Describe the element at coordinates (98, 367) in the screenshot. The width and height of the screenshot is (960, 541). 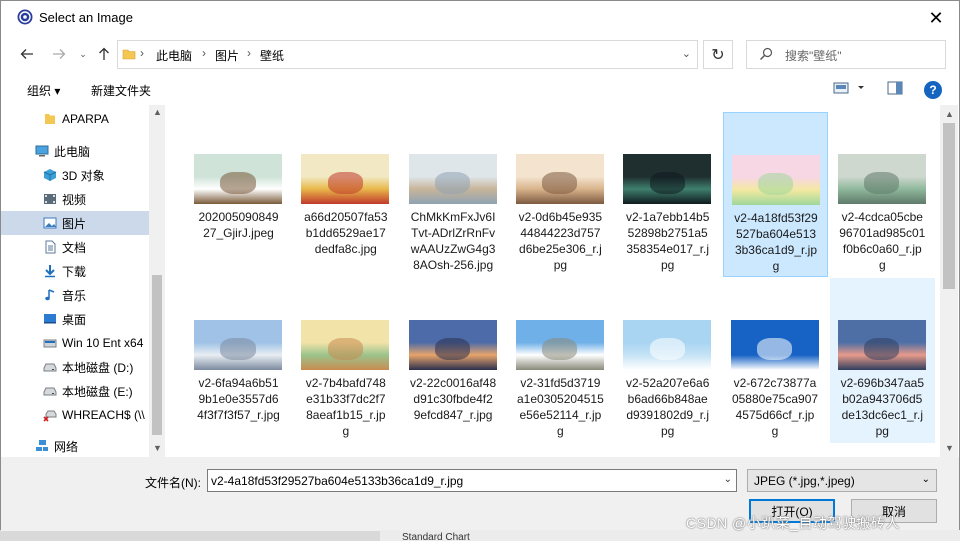
I see `sidebar-item-label: 本地磁盘 (D:)` at that location.